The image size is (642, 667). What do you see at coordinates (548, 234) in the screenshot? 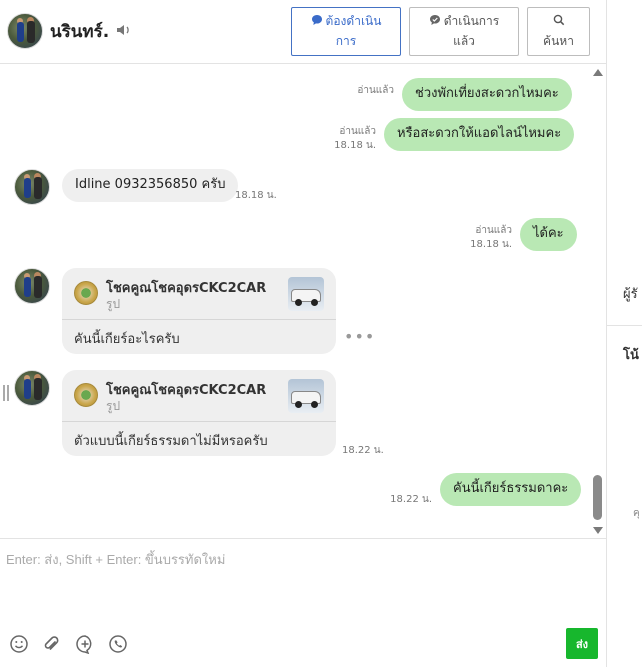
I see `message-bubble-outgoing: ได้คะ` at bounding box center [548, 234].